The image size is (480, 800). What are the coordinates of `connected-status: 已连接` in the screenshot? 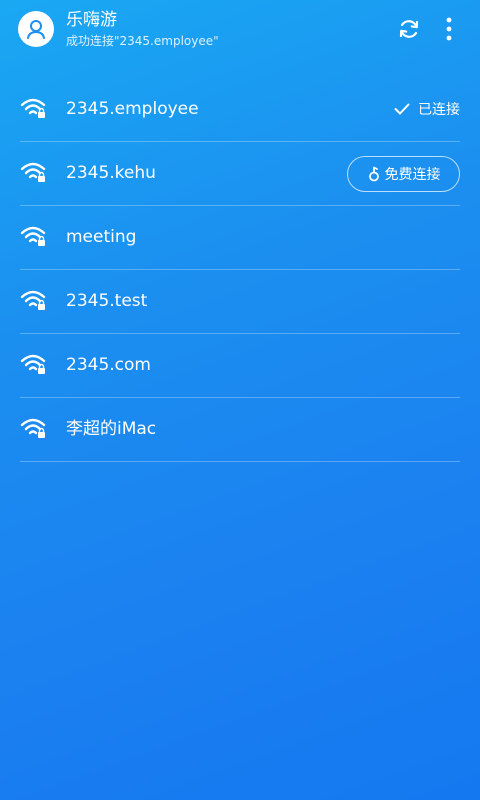 It's located at (427, 109).